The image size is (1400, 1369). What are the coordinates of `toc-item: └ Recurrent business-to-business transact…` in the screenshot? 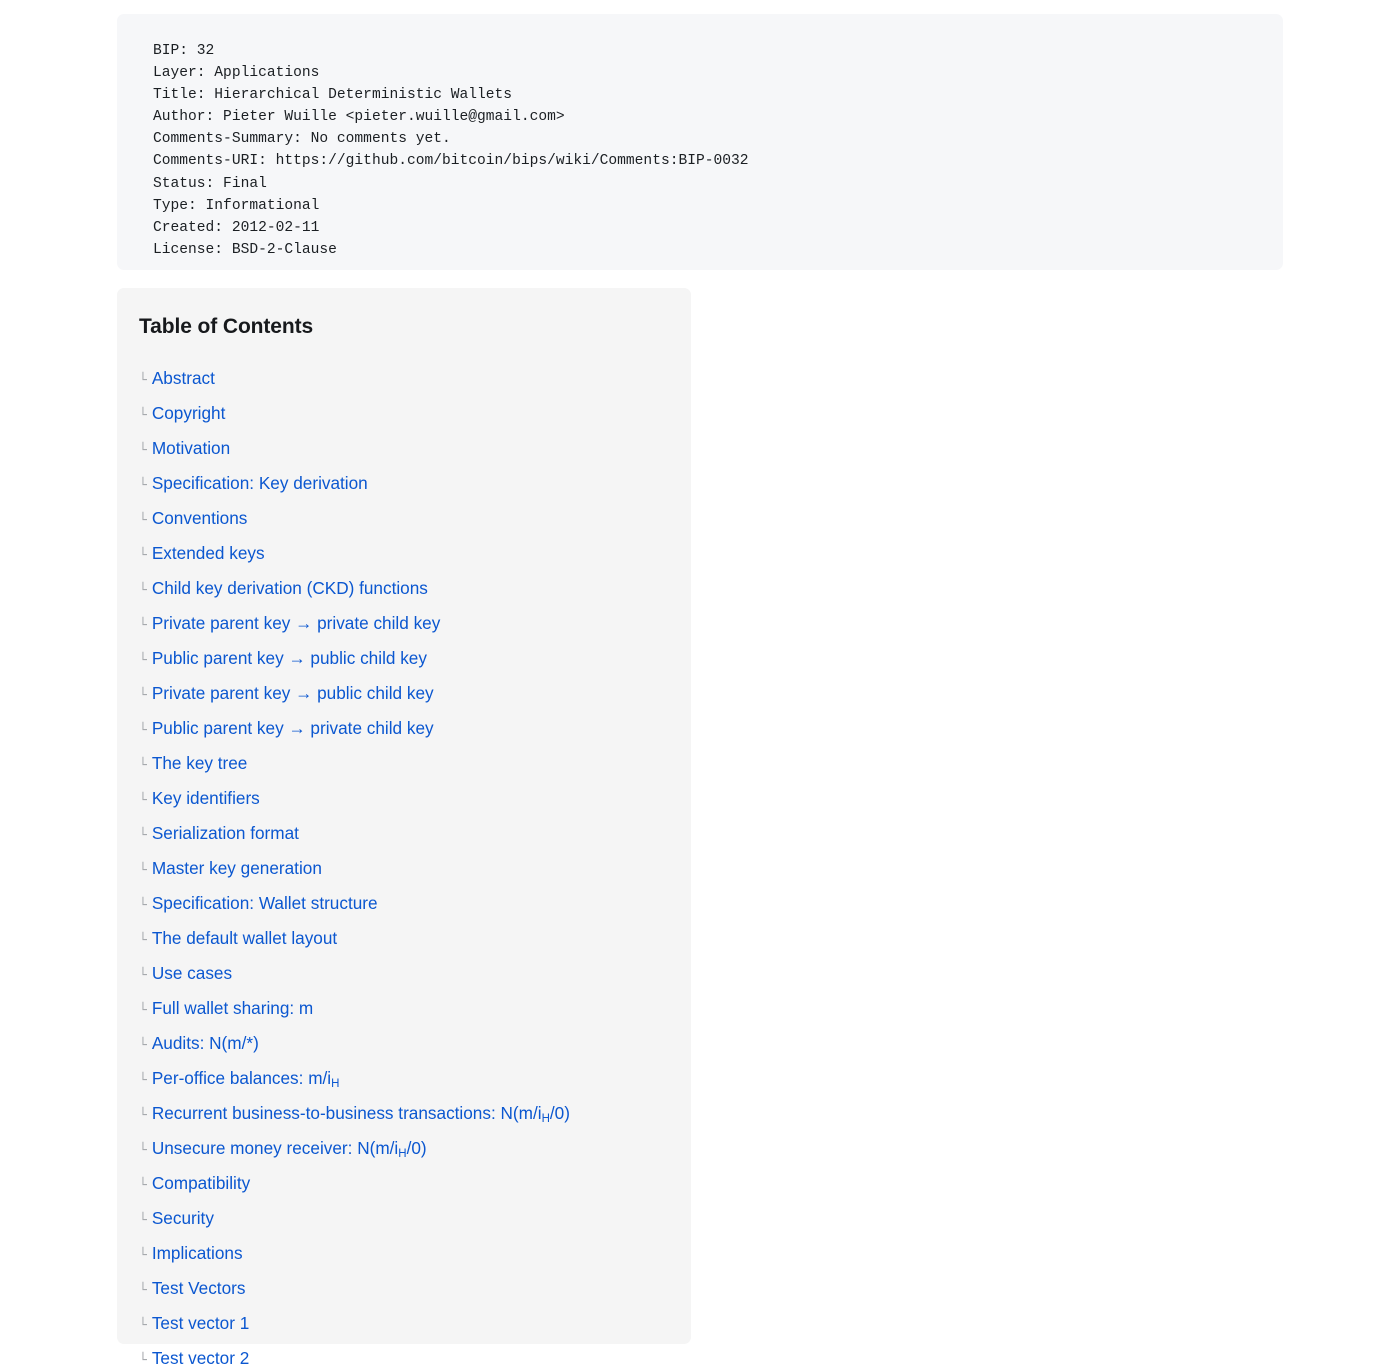 It's located at (403, 1114).